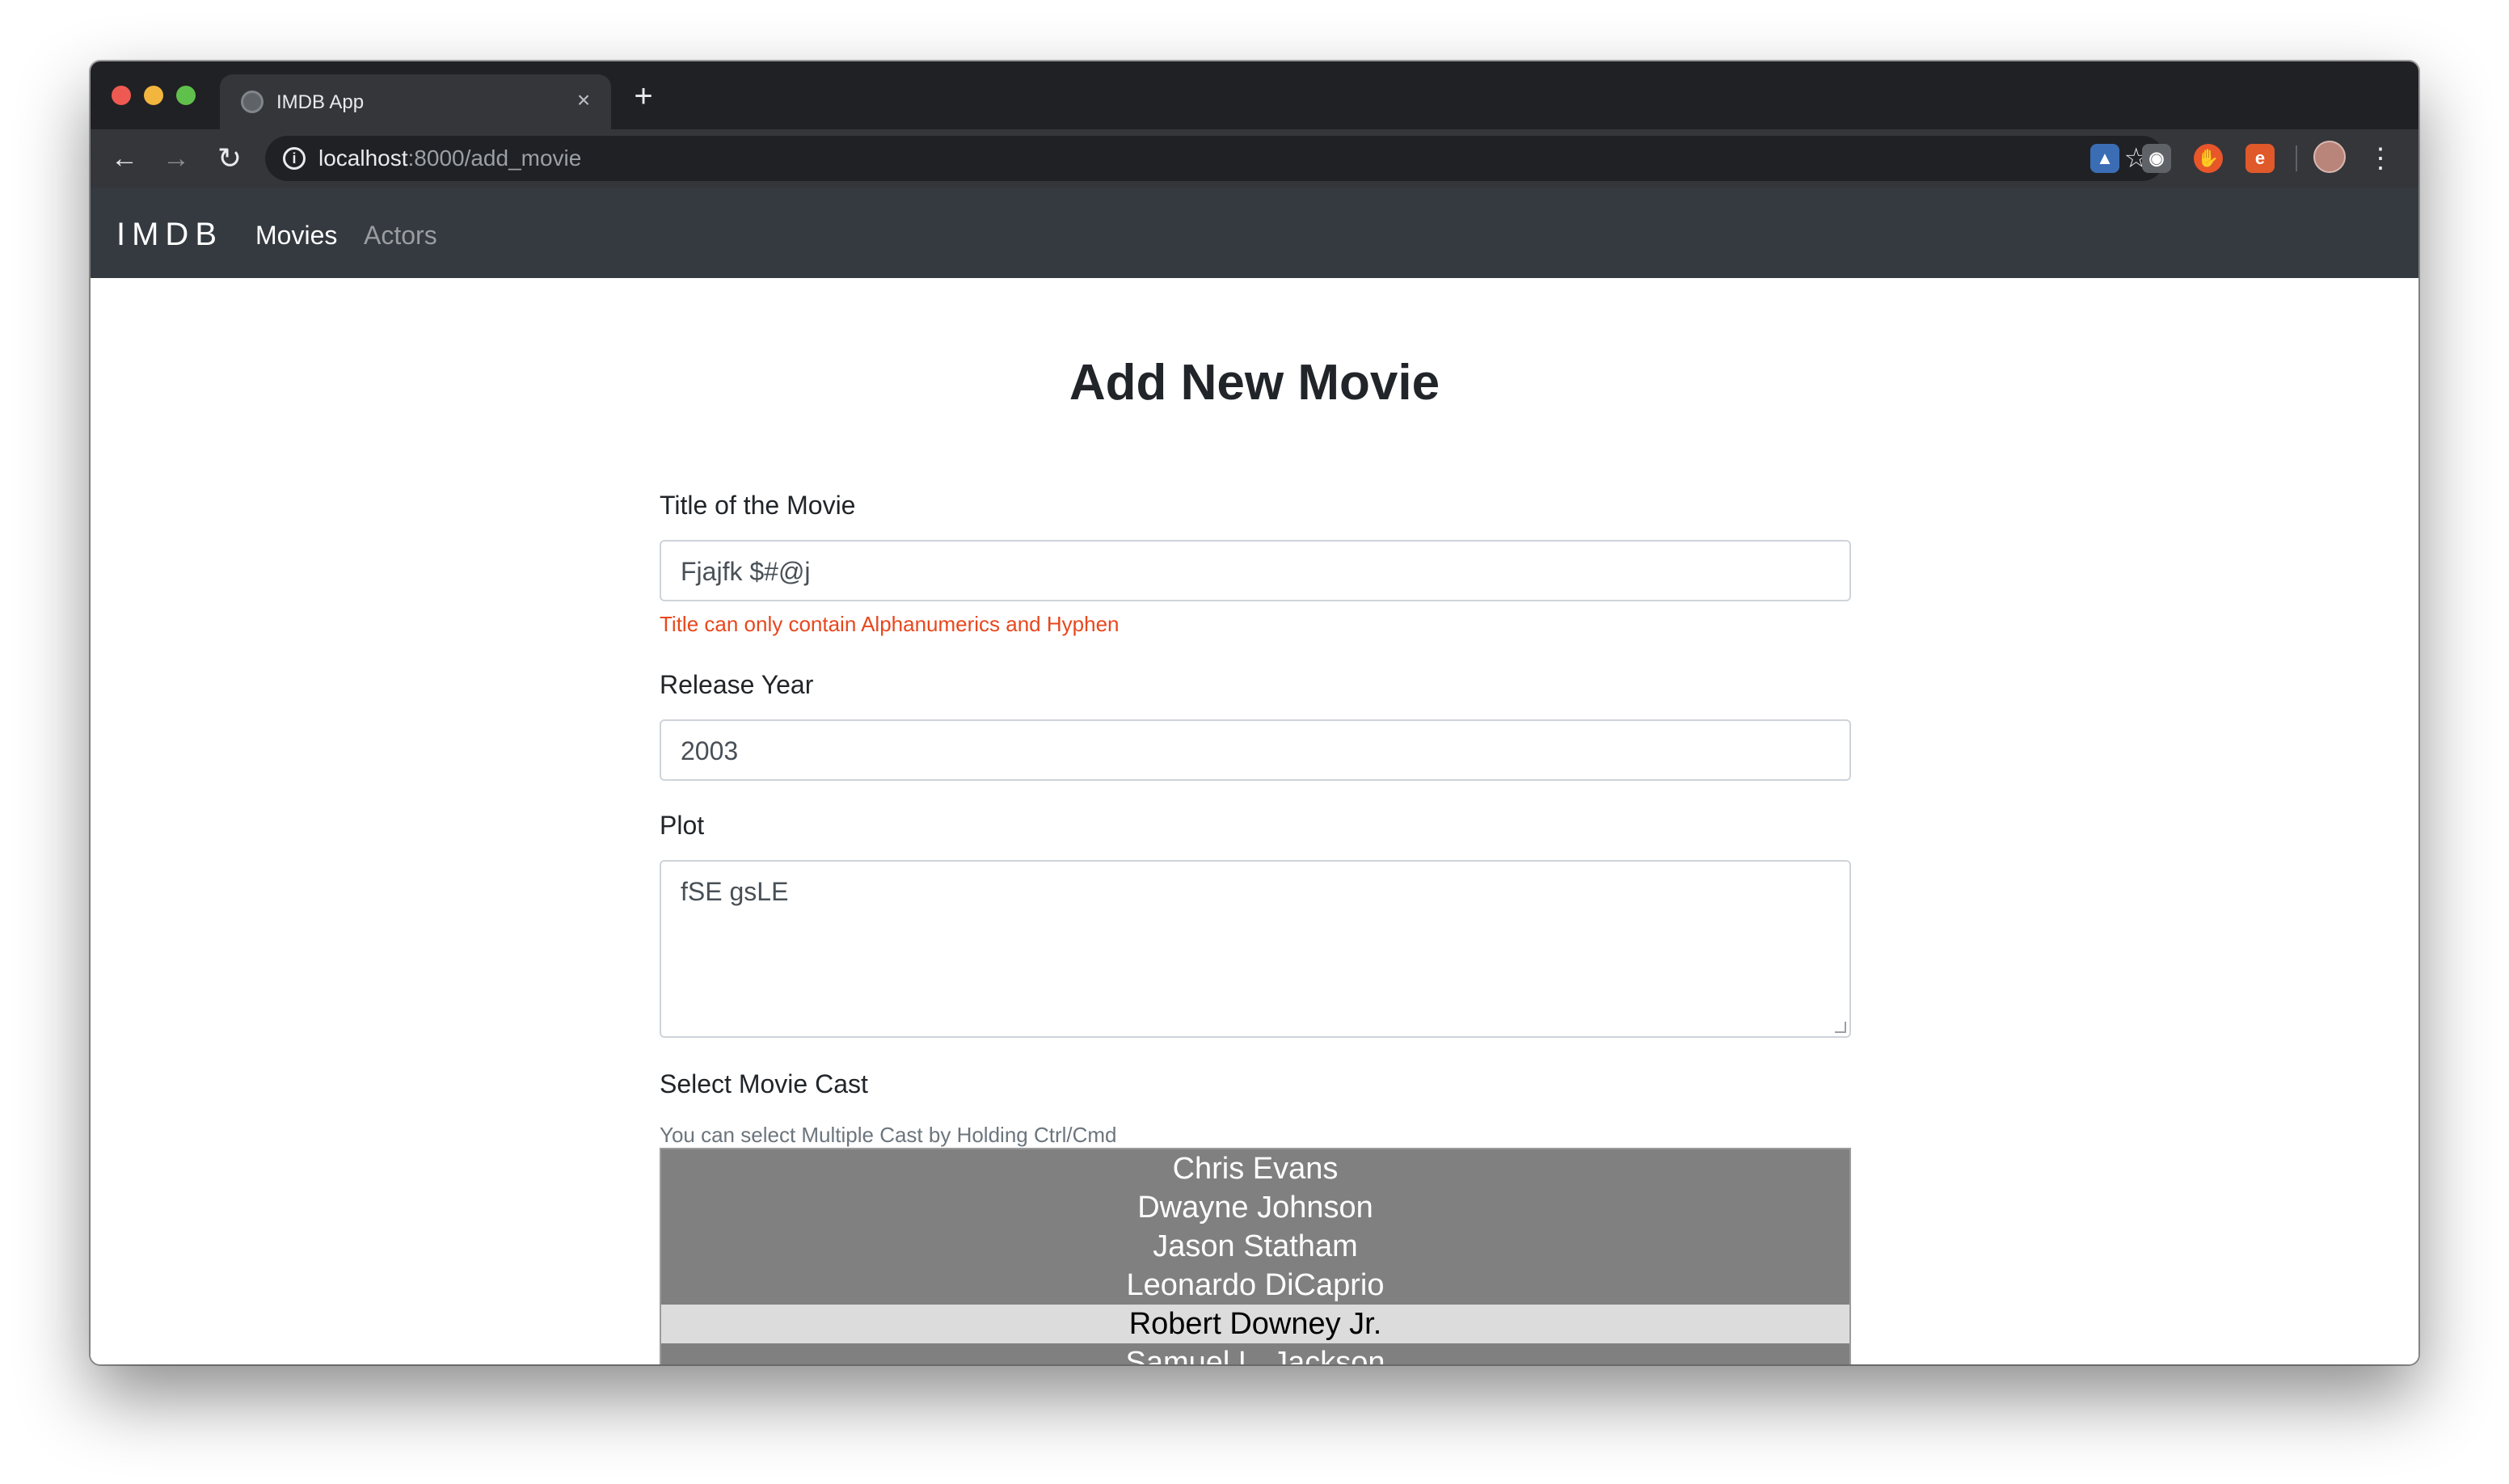 The height and width of the screenshot is (1484, 2509). I want to click on cast-option: Leonardo DiCaprio, so click(1255, 1285).